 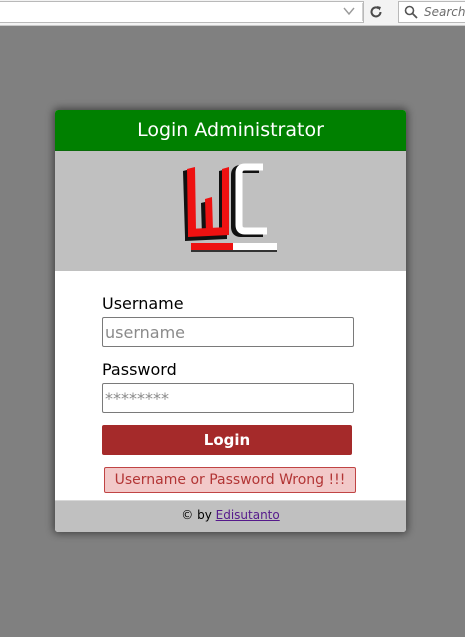 What do you see at coordinates (230, 207) in the screenshot?
I see `wc-logo-icon` at bounding box center [230, 207].